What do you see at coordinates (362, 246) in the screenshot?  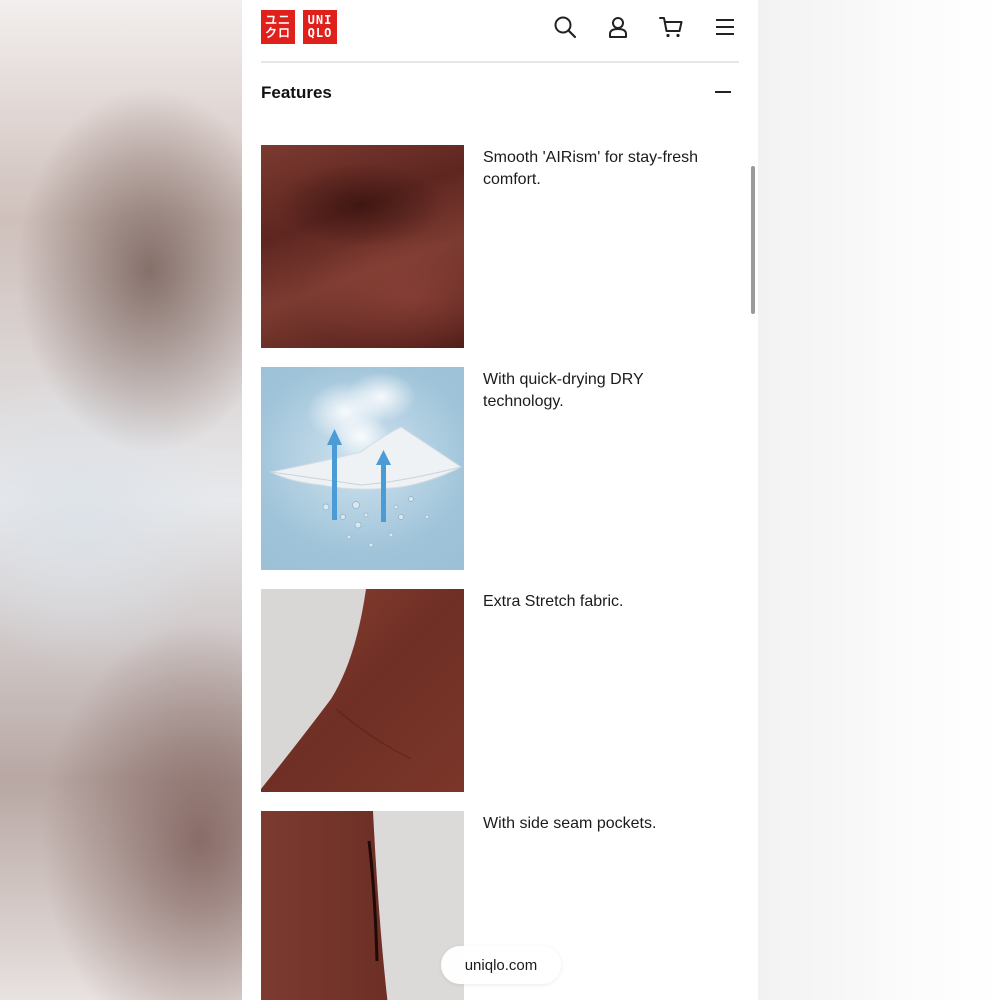 I see `brown-fabric-image` at bounding box center [362, 246].